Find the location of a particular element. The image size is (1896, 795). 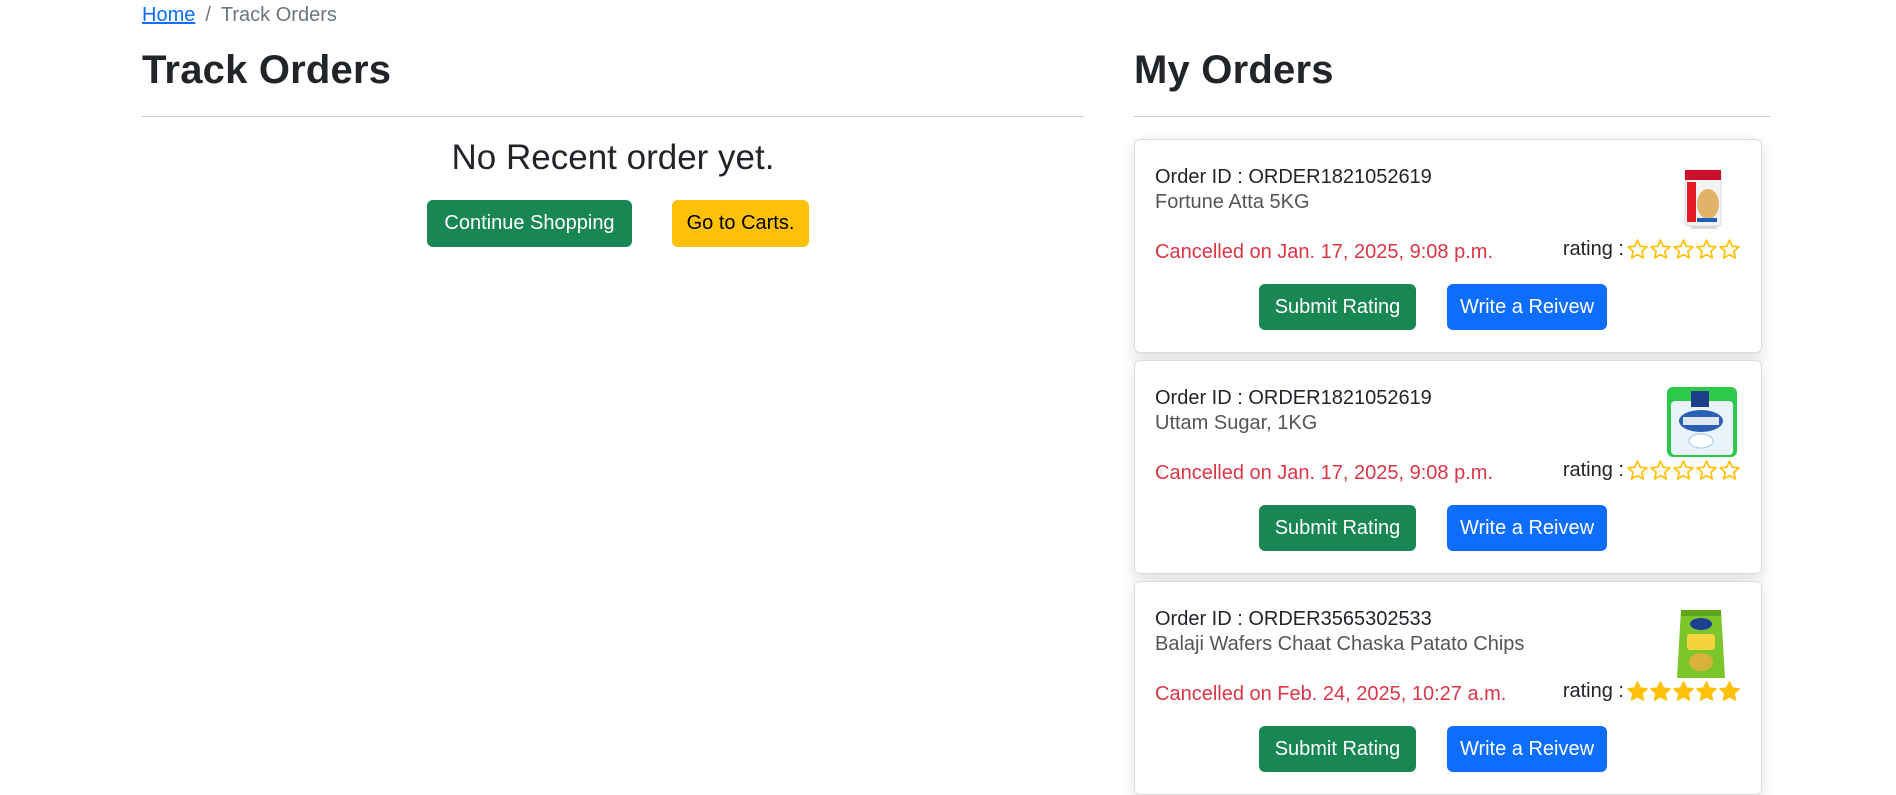

my-orders-divider is located at coordinates (1452, 116).